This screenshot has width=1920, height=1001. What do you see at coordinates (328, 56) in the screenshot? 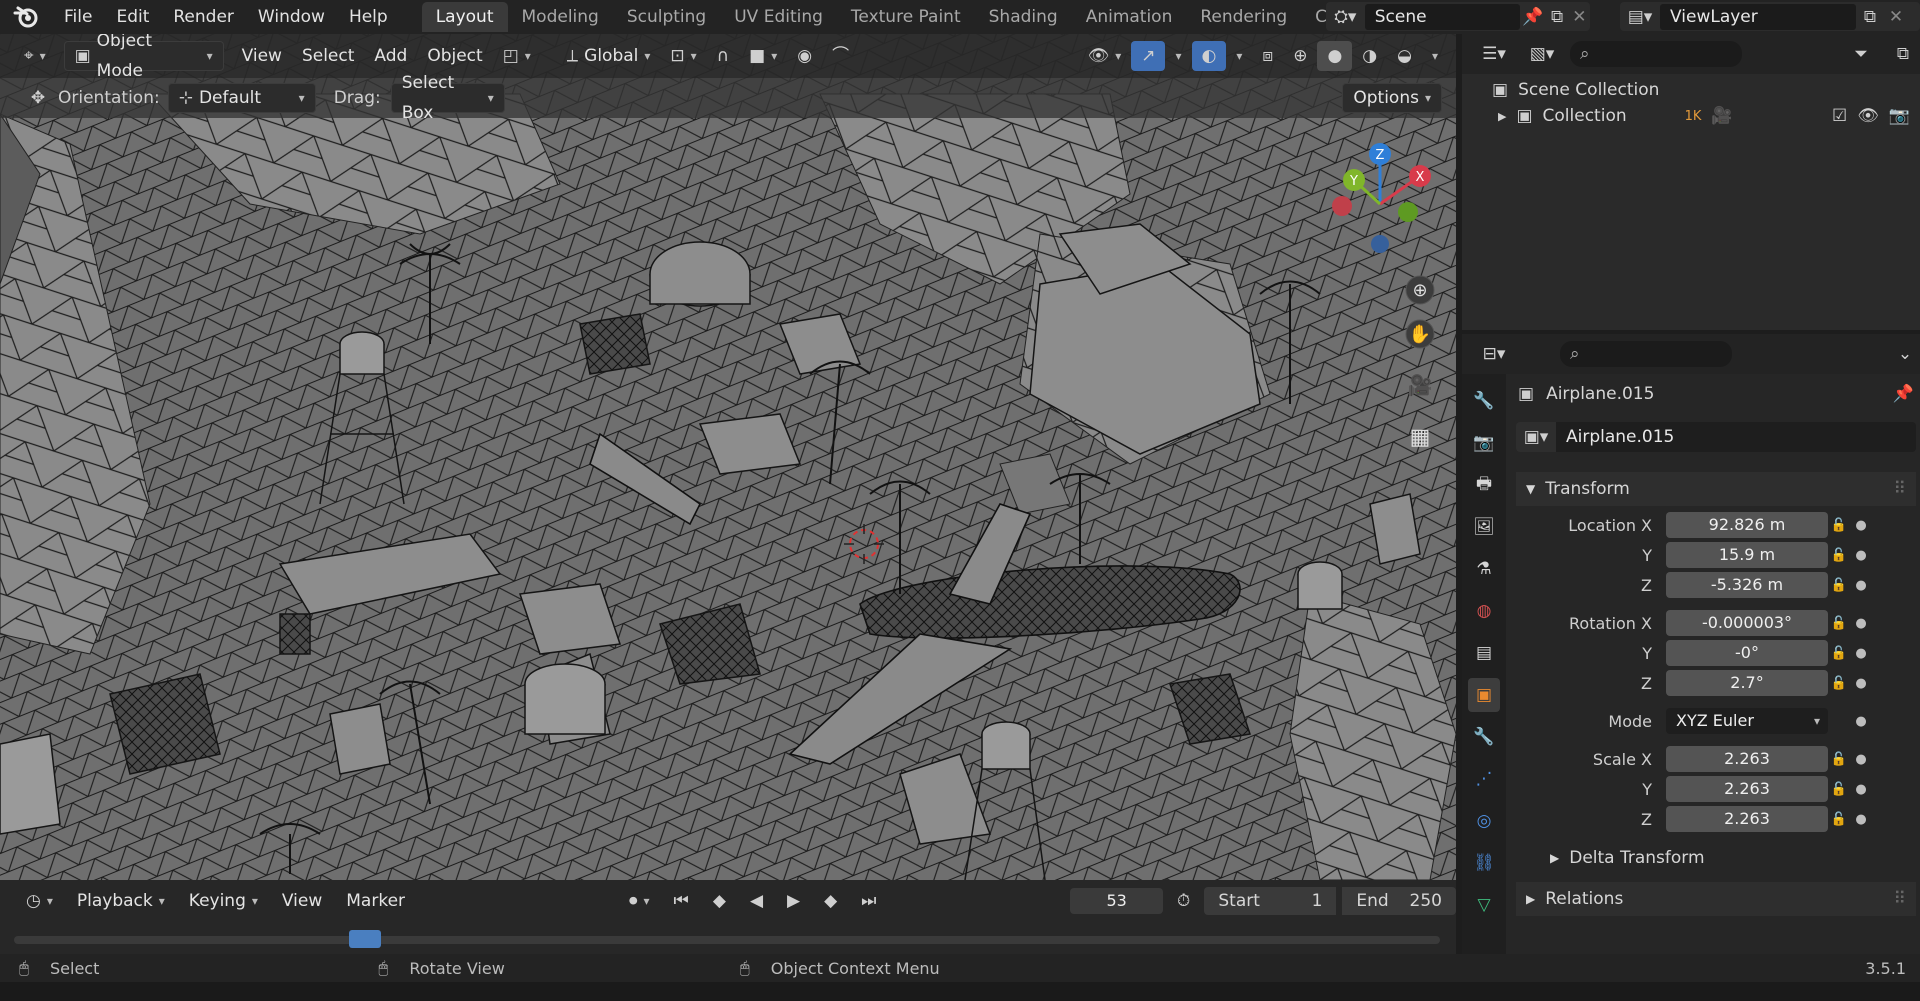
I see `select-menu: Select` at bounding box center [328, 56].